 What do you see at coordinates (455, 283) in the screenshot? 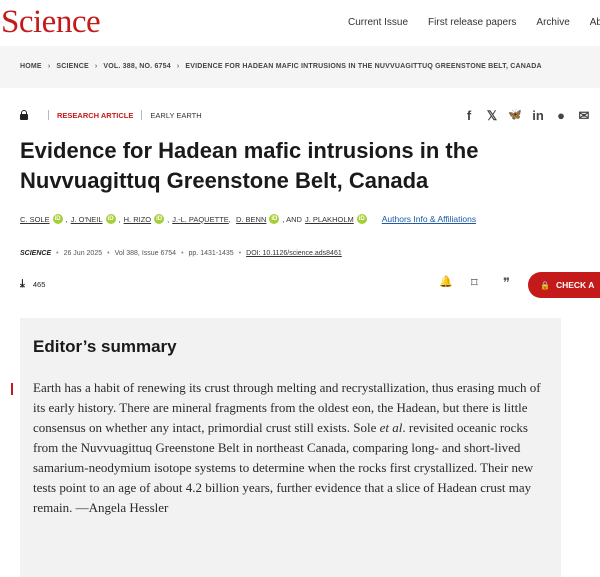
I see `bell-icon: 🔔` at bounding box center [455, 283].